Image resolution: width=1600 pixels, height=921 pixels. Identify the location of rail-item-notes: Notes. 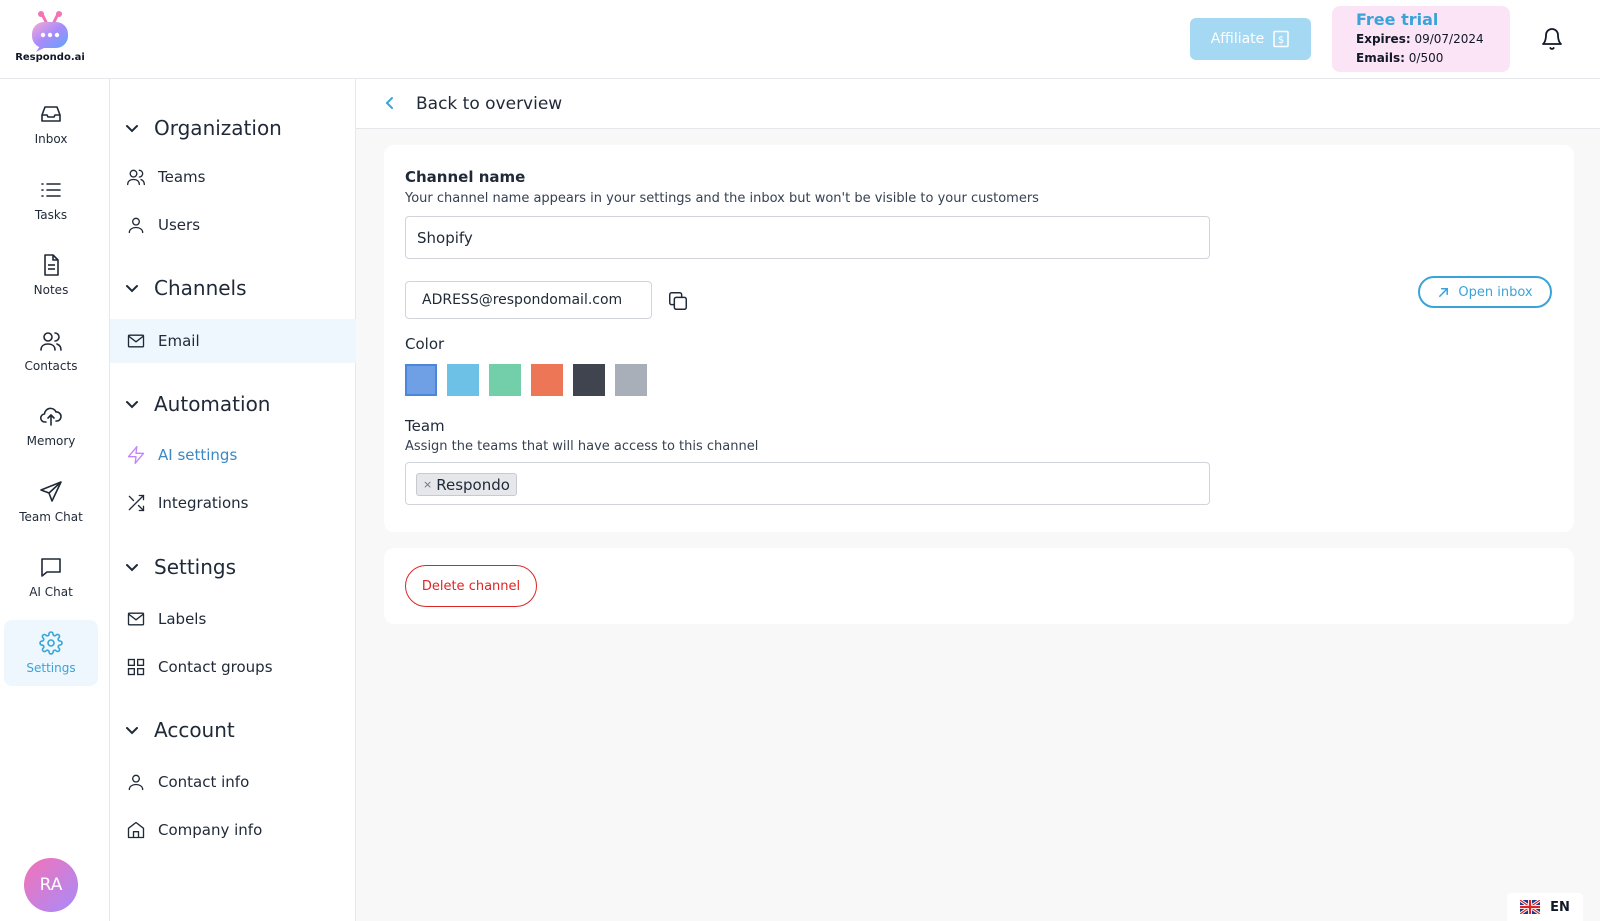
(51, 275).